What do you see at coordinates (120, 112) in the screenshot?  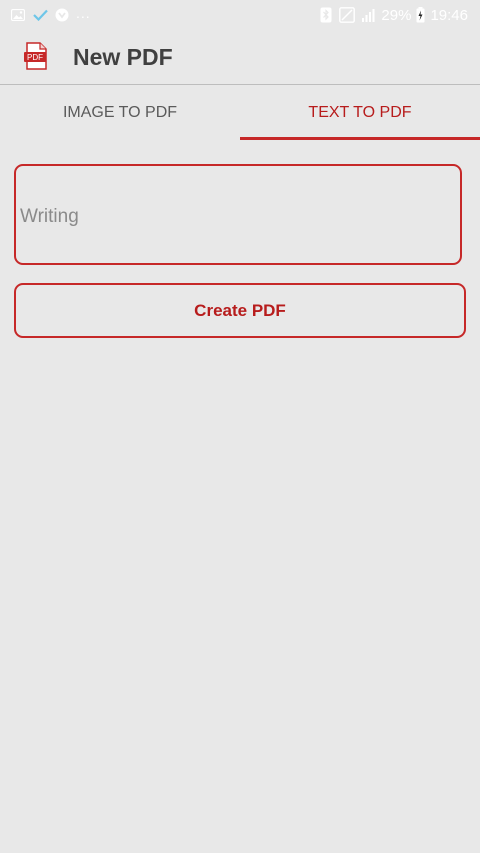 I see `tab-image-to-pdf: IMAGE TO PDF` at bounding box center [120, 112].